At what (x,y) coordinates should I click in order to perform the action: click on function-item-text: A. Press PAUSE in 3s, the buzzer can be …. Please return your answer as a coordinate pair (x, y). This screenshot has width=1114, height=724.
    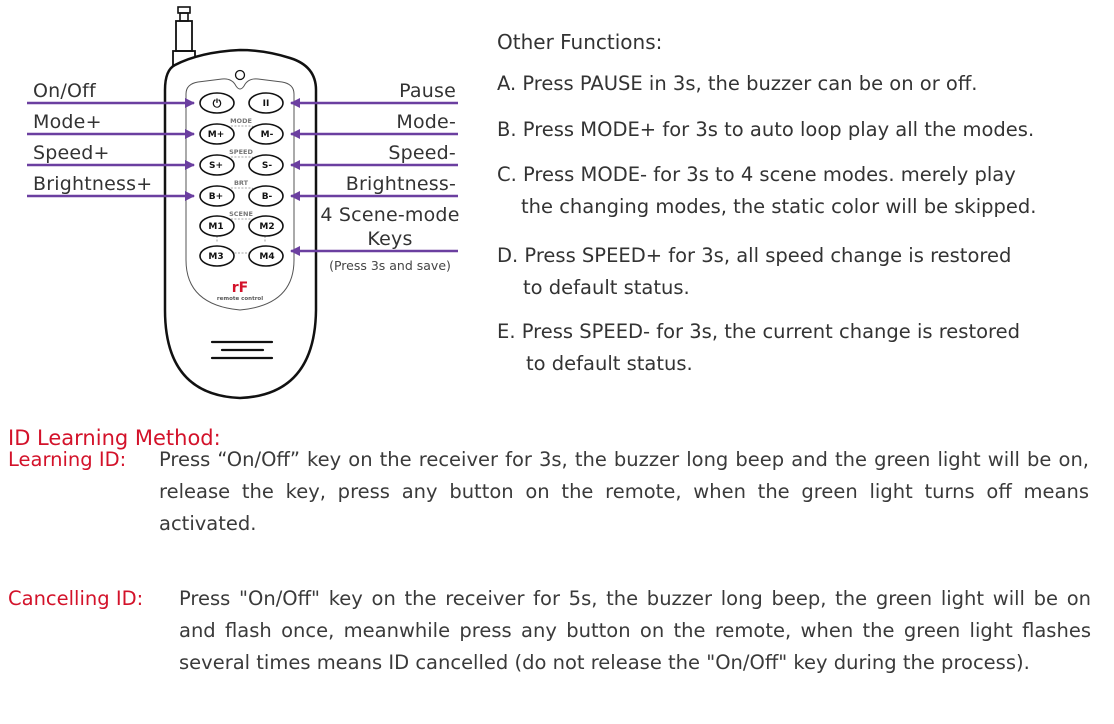
    Looking at the image, I should click on (737, 83).